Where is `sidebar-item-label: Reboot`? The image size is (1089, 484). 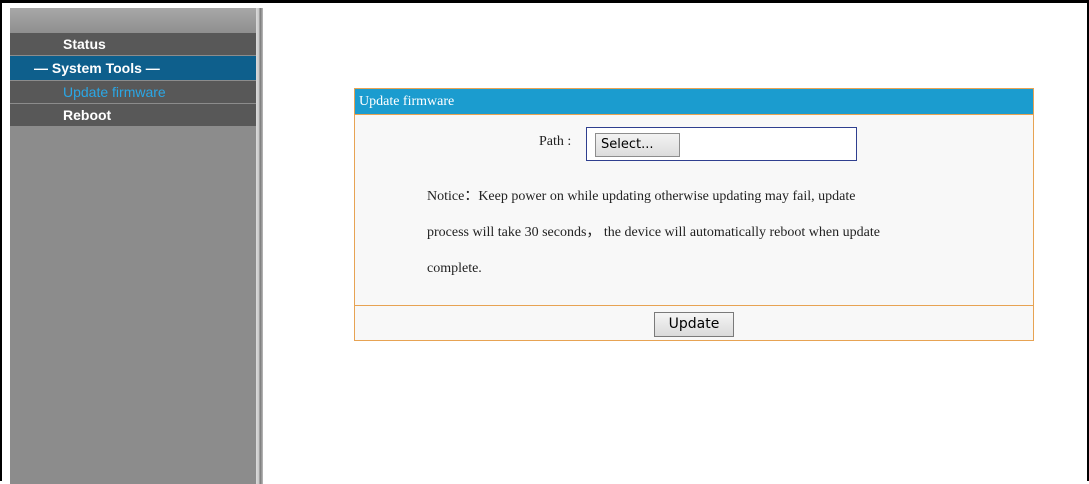
sidebar-item-label: Reboot is located at coordinates (87, 115).